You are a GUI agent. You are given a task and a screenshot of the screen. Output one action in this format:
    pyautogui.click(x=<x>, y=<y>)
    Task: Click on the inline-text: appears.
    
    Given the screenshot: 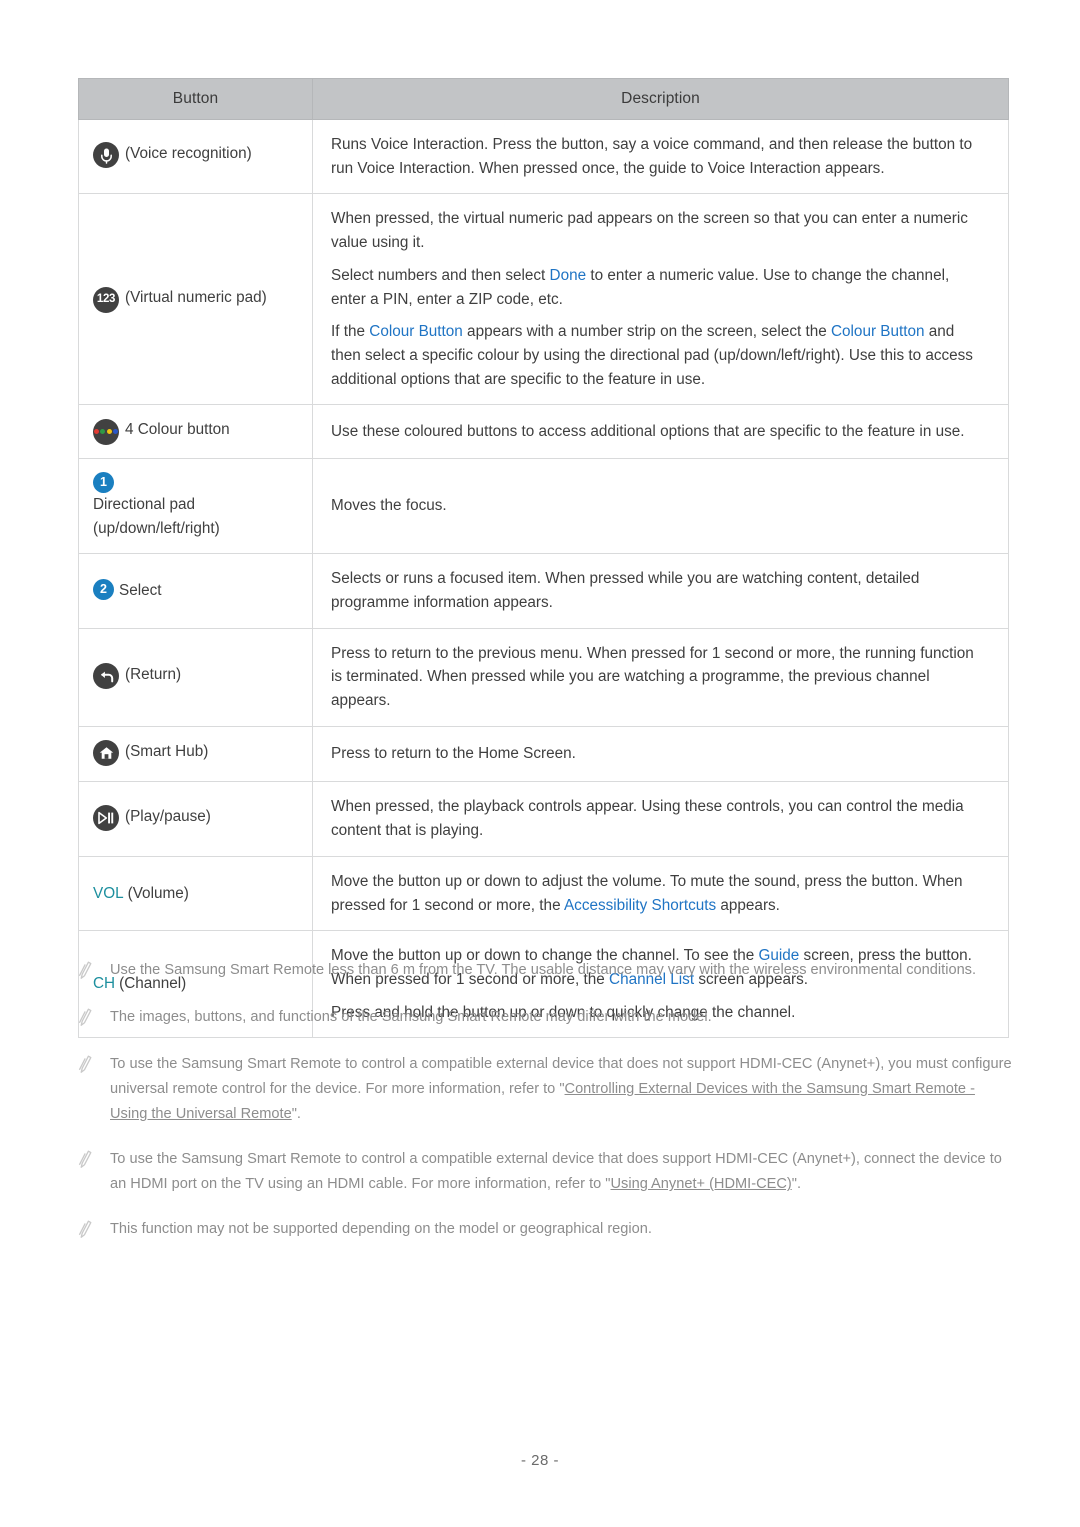 What is the action you would take?
    pyautogui.click(x=748, y=905)
    